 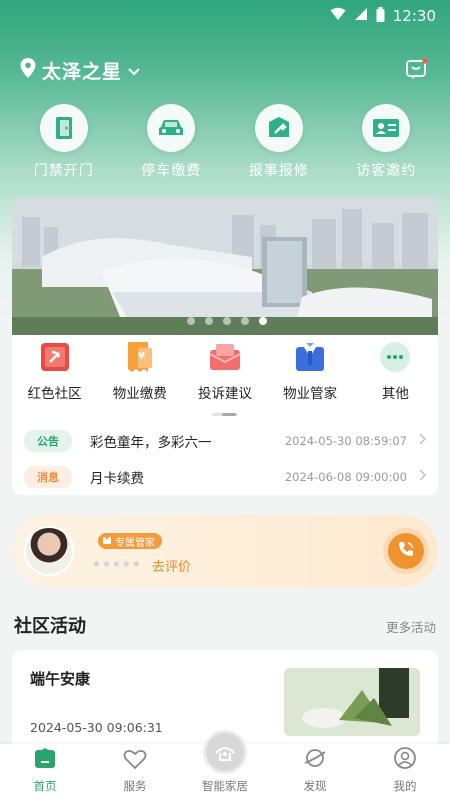 What do you see at coordinates (63, 171) in the screenshot?
I see `quick-action-label: 门禁开门` at bounding box center [63, 171].